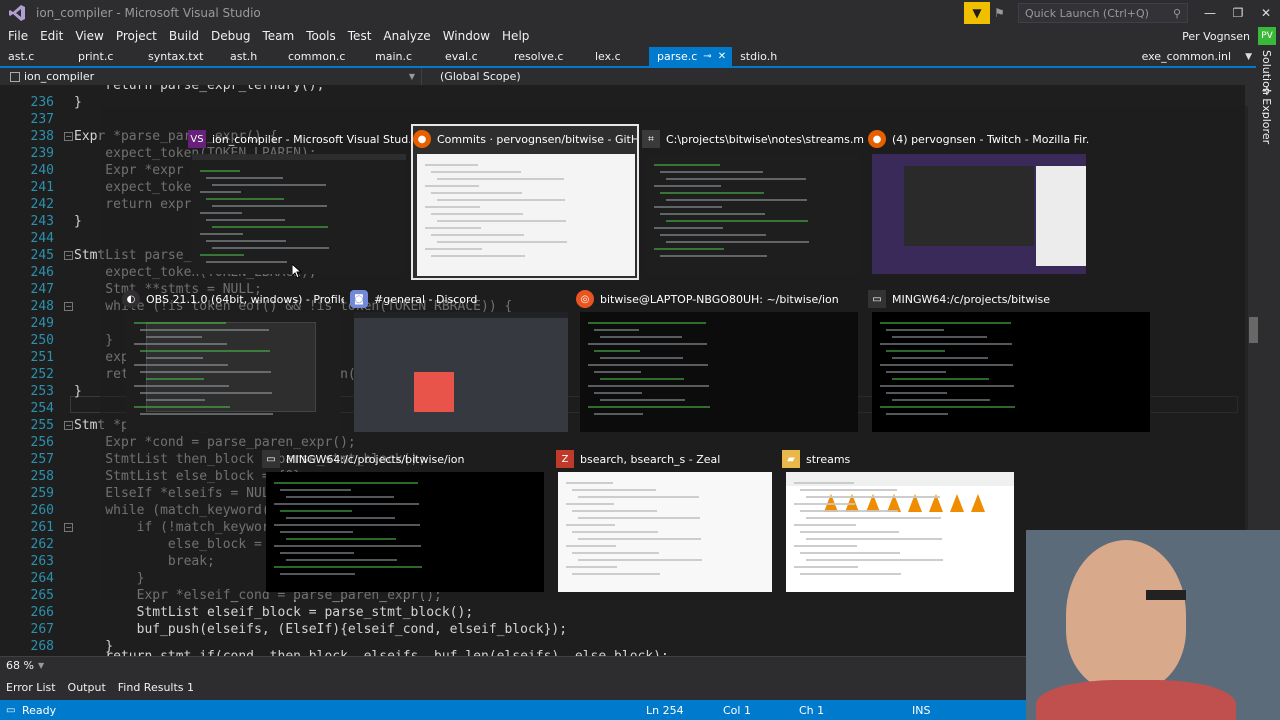 The height and width of the screenshot is (720, 1280). What do you see at coordinates (402, 57) in the screenshot?
I see `tab-main-c: main.c` at bounding box center [402, 57].